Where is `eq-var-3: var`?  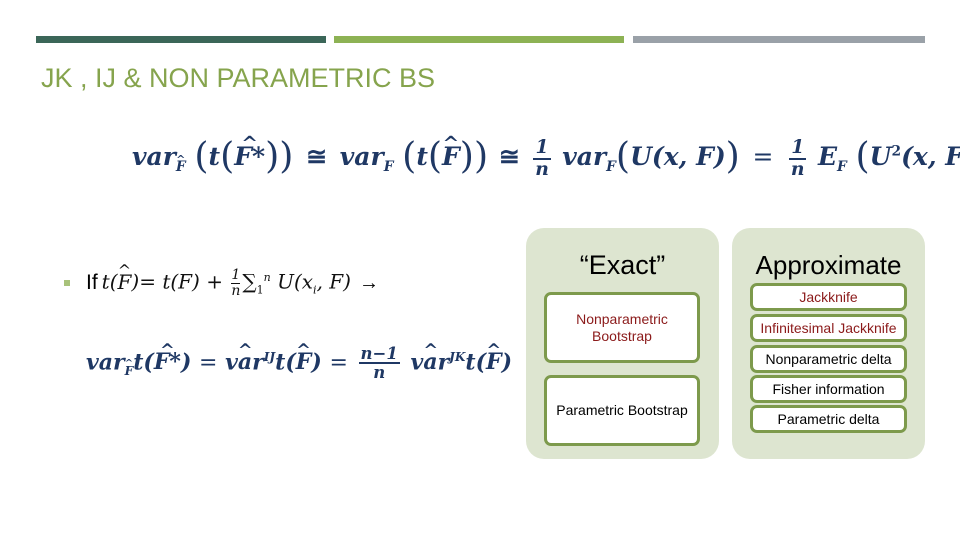
eq-var-3: var is located at coordinates (584, 156).